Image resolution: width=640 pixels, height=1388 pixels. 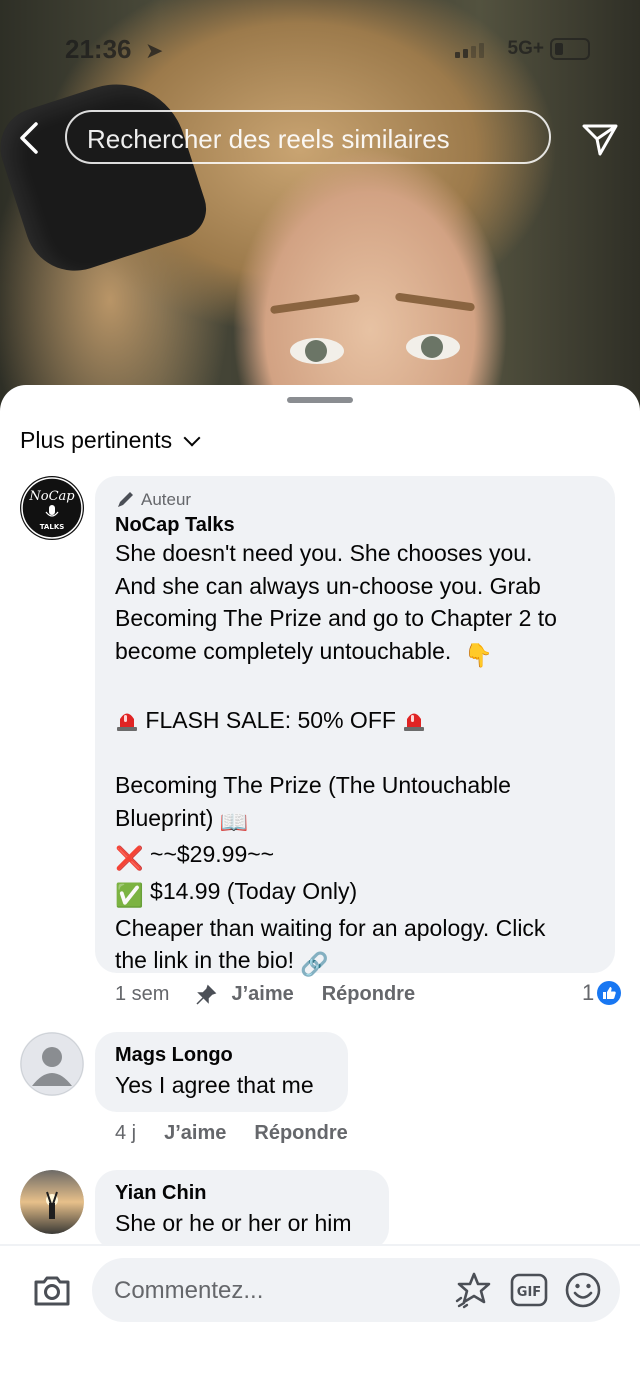 I want to click on network-label: 5G+, so click(x=525, y=48).